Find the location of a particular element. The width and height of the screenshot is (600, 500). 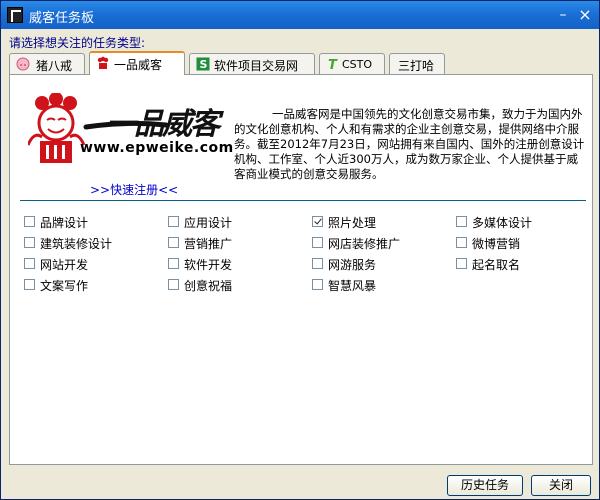

pig-icon is located at coordinates (23, 64).